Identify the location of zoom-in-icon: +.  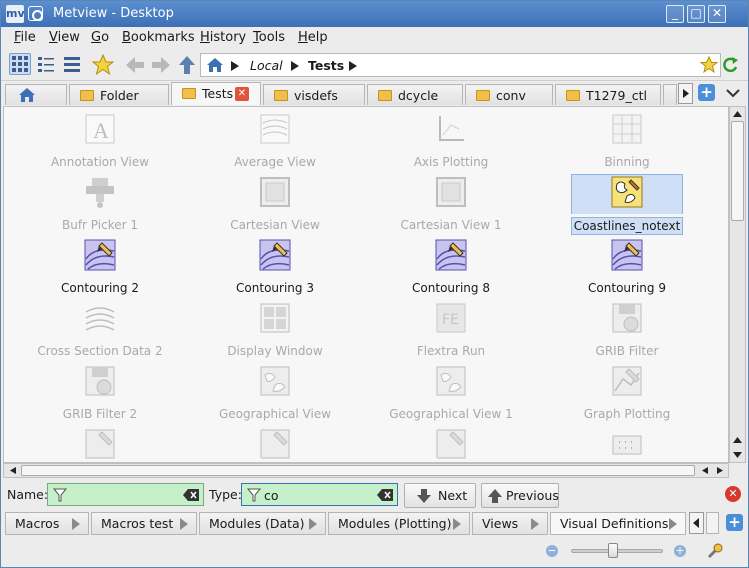
(680, 551).